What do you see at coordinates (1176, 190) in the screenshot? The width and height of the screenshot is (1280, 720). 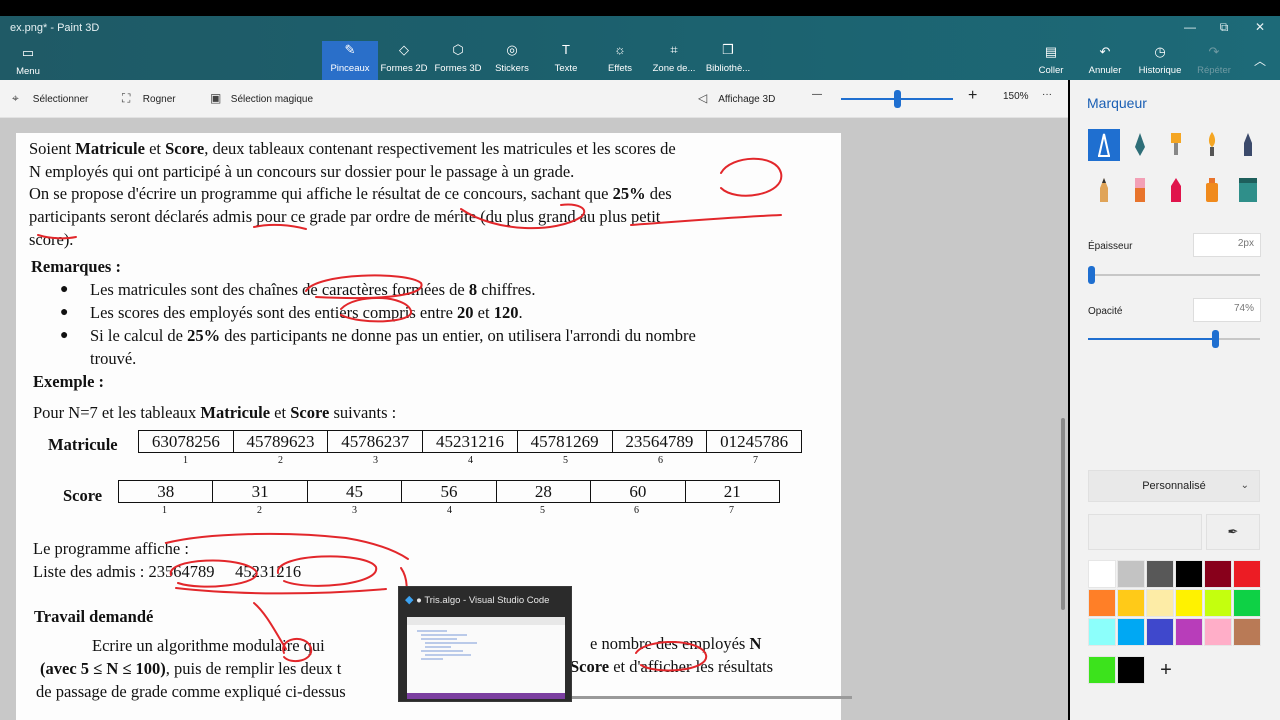 I see `crayon-brush` at bounding box center [1176, 190].